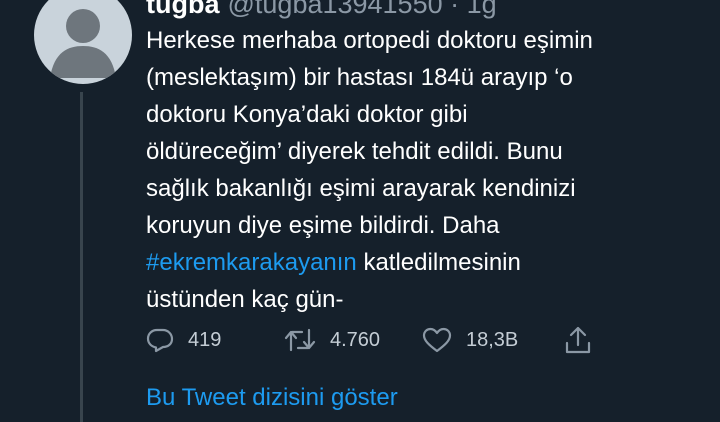 This screenshot has width=720, height=422. I want to click on tweet-actions: 419 4.760 18,3B, so click(371, 340).